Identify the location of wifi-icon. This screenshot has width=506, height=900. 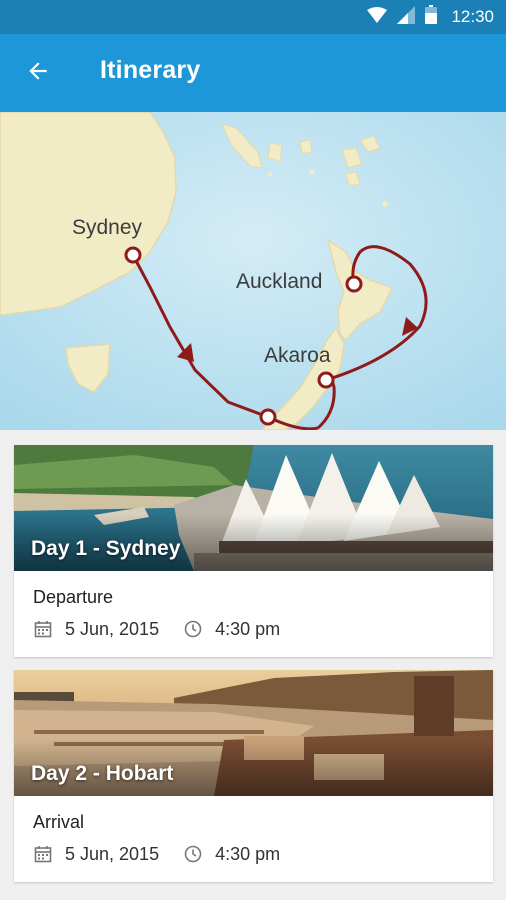
(377, 17).